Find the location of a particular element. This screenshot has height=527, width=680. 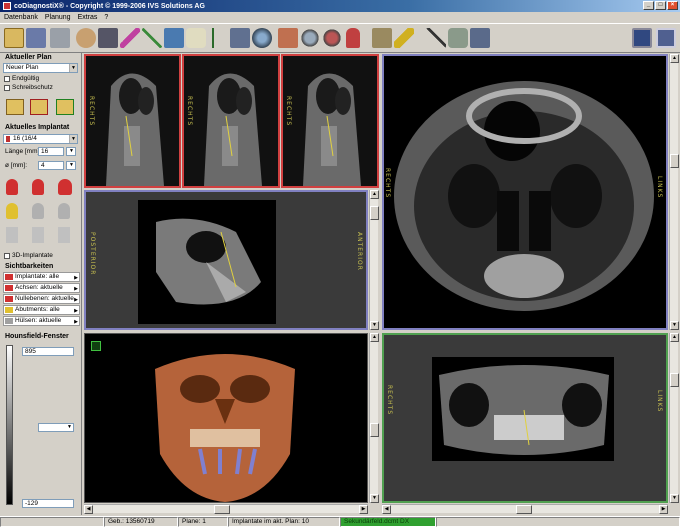

3d-view is located at coordinates (226, 418).